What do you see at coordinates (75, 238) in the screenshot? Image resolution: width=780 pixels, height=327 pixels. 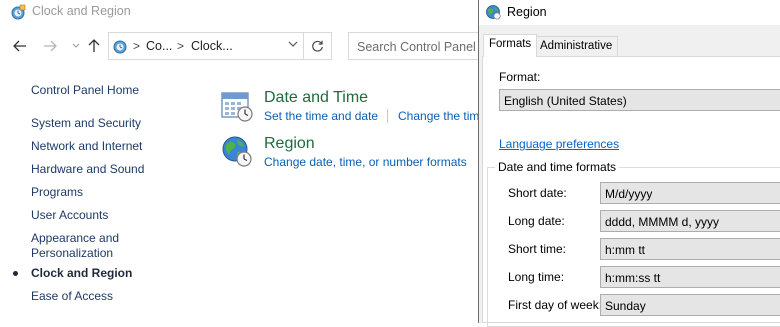 I see `sidebar-item-appearance-line1: Appearance and` at bounding box center [75, 238].